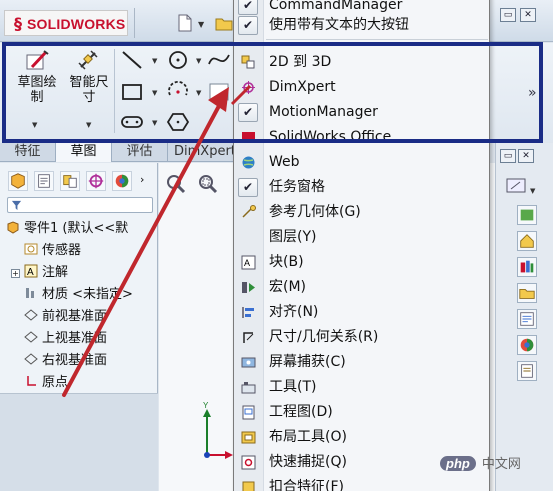  What do you see at coordinates (88, 125) in the screenshot?
I see `smart-dimension-dropdown-icon: ▼` at bounding box center [88, 125].